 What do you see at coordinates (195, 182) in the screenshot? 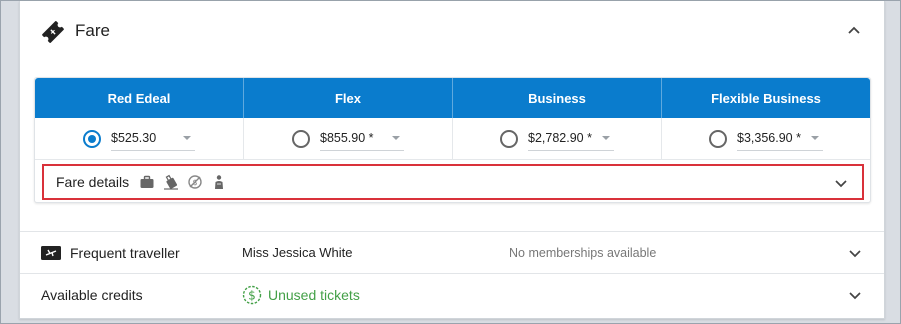
I see `no-refund-icon: $` at bounding box center [195, 182].